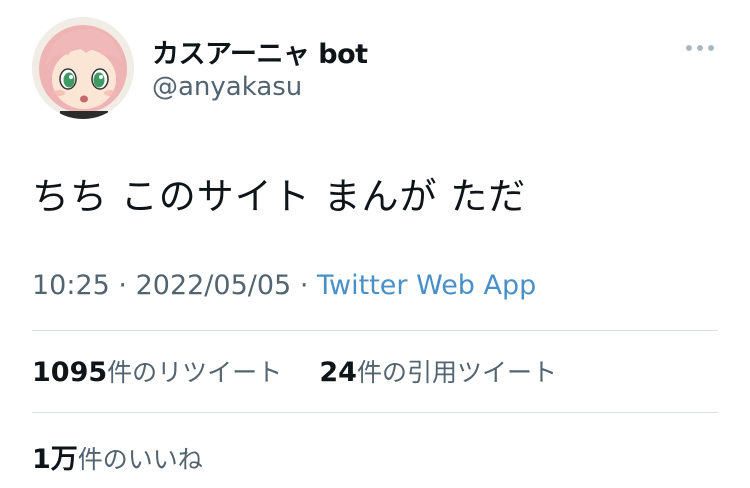 This screenshot has height=488, width=750. I want to click on tweet-meta: 10:25 · 2022/05/05 · Twitter Web App, so click(284, 285).